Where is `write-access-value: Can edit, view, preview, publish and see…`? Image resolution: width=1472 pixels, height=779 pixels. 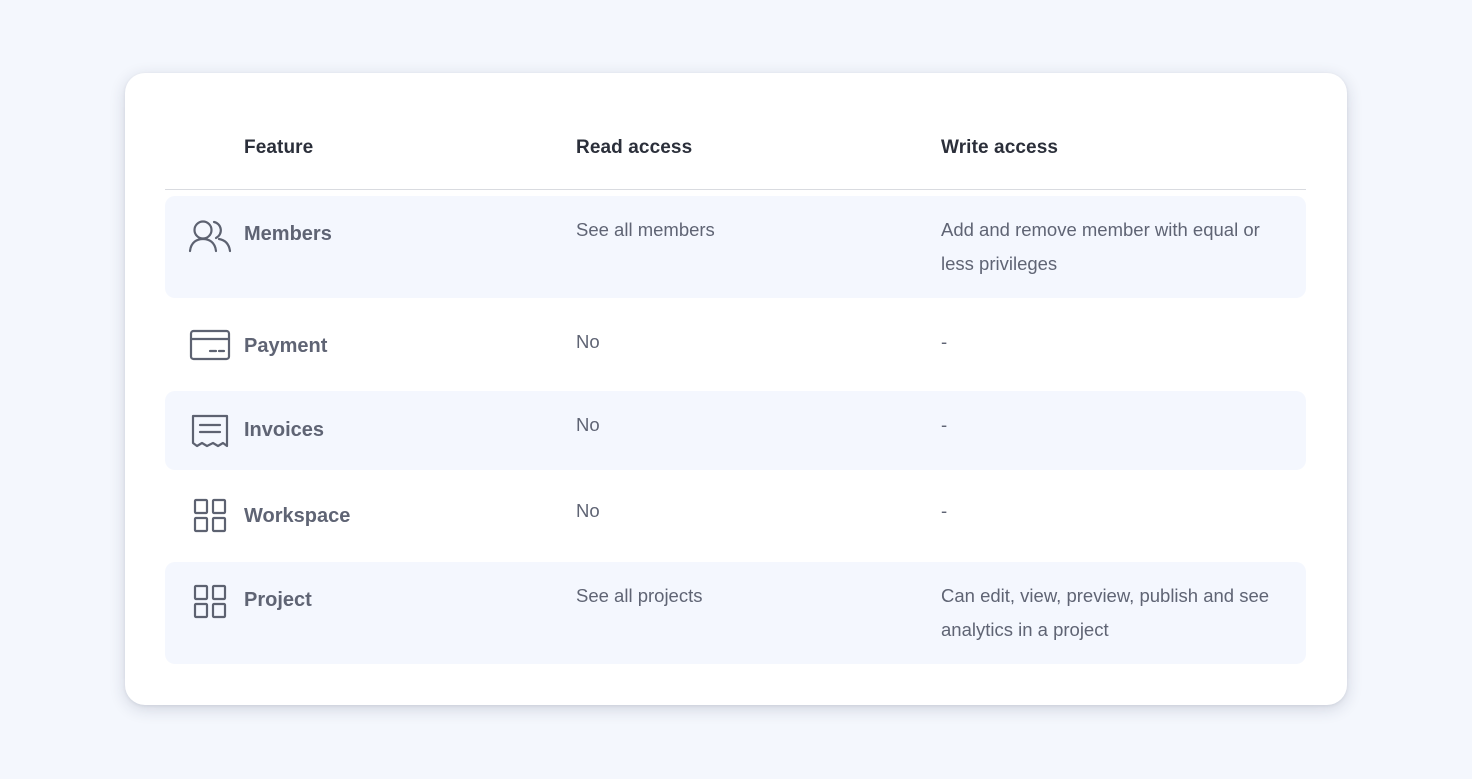 write-access-value: Can edit, view, preview, publish and see… is located at coordinates (1105, 612).